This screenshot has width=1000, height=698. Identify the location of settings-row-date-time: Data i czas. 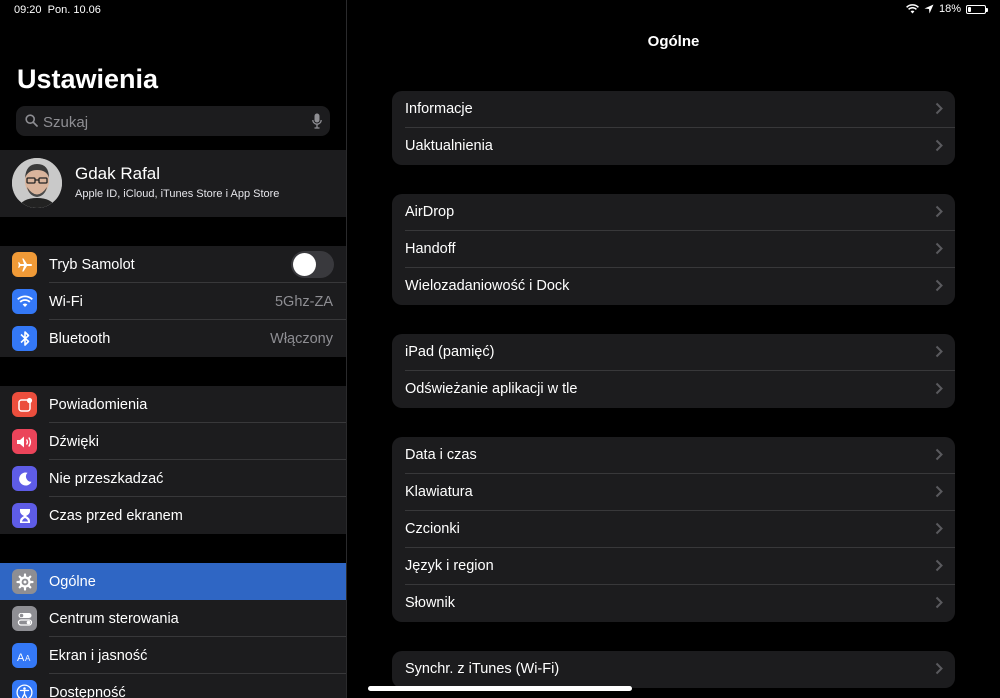
(673, 455).